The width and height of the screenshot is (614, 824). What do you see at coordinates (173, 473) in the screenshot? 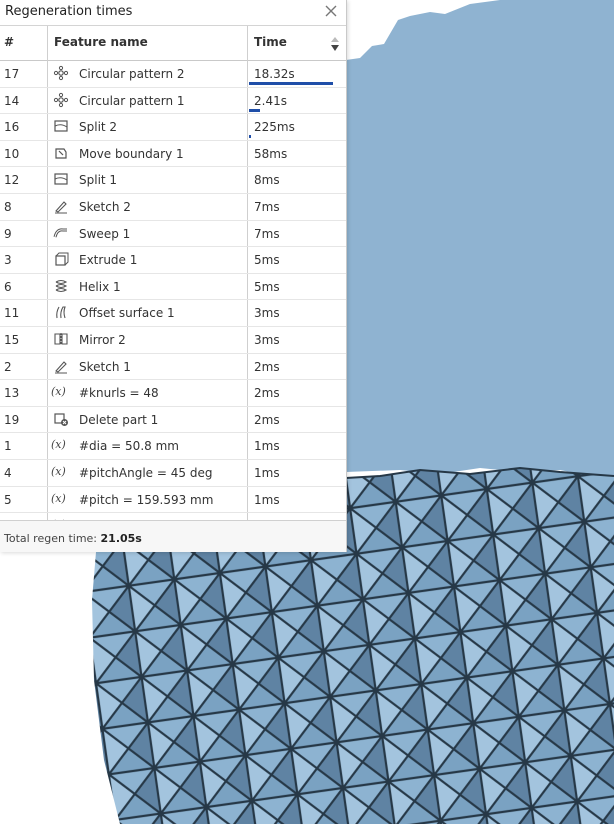
I see `table-row: 4 (x) #pitchAngle = 45 deg 1ms` at bounding box center [173, 473].